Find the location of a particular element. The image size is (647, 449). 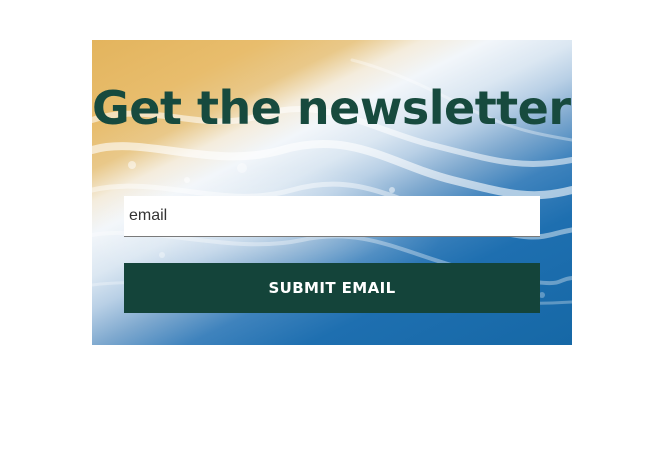

submit-email-button: SUBMIT EMAIL is located at coordinates (332, 288).